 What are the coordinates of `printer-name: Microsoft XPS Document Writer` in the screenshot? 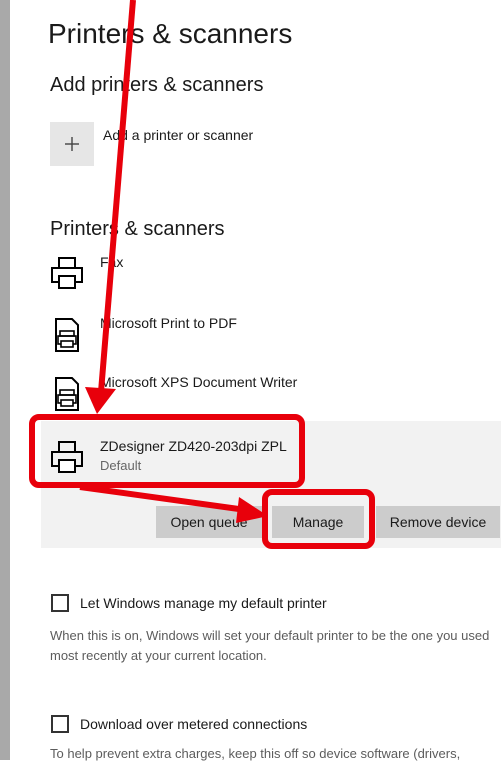 It's located at (199, 382).